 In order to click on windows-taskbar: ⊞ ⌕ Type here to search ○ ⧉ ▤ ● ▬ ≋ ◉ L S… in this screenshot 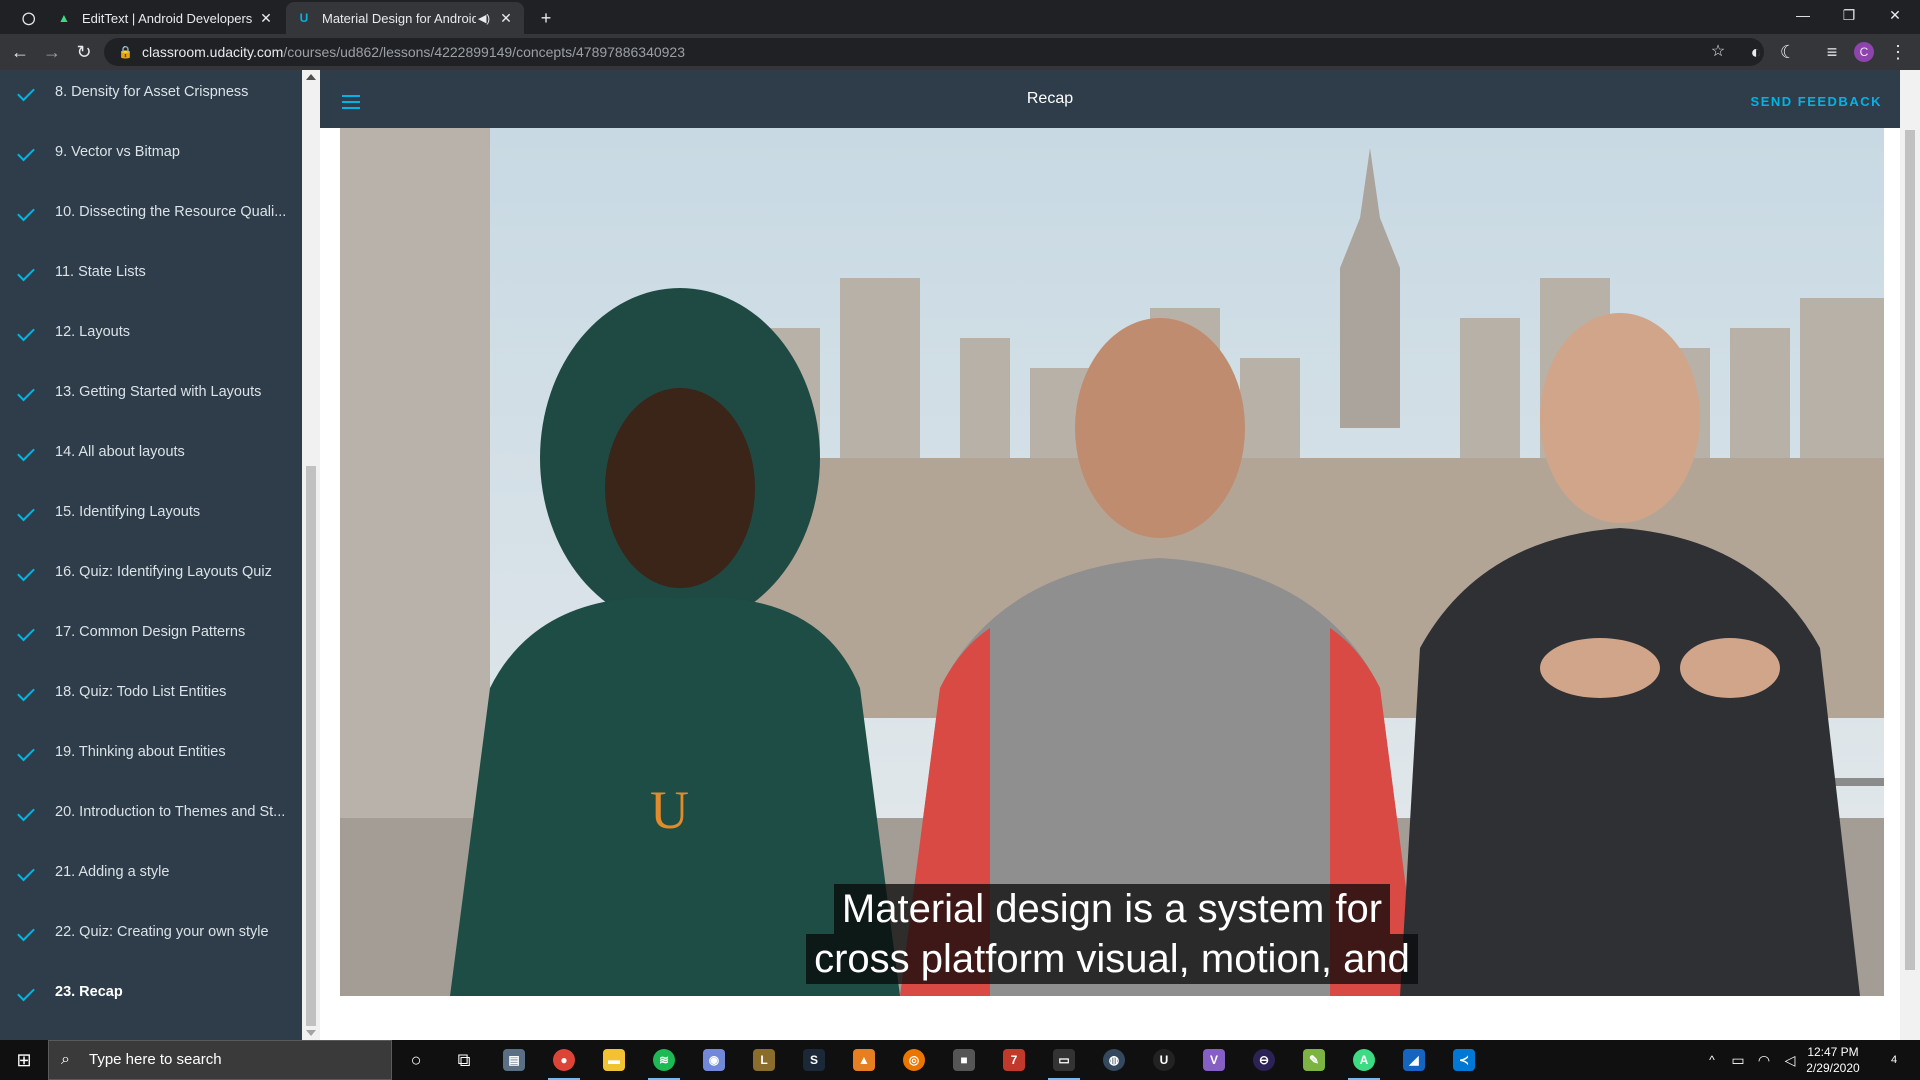, I will do `click(960, 1060)`.